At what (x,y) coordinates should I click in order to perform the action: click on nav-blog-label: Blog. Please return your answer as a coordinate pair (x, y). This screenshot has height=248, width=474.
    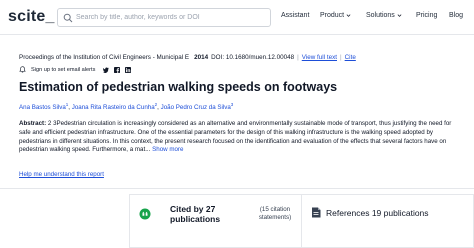
    Looking at the image, I should click on (456, 15).